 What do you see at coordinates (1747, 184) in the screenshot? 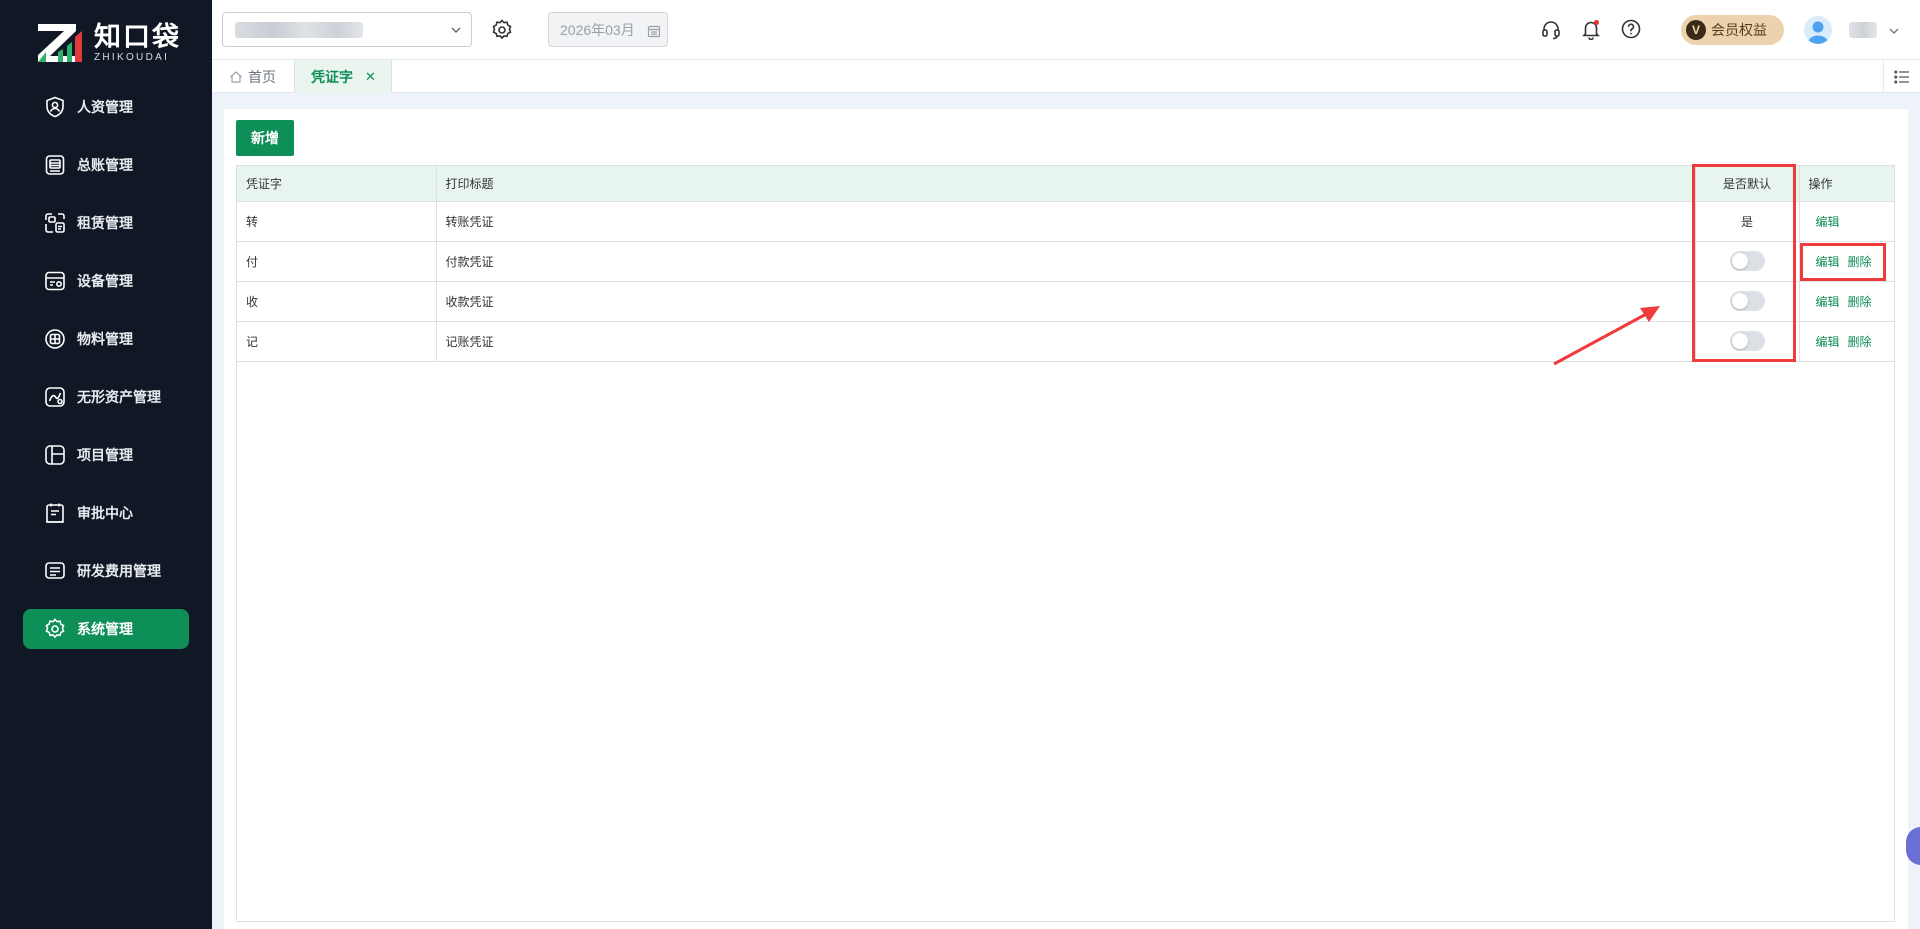
I see `column-header-is-default: 是否默认` at bounding box center [1747, 184].